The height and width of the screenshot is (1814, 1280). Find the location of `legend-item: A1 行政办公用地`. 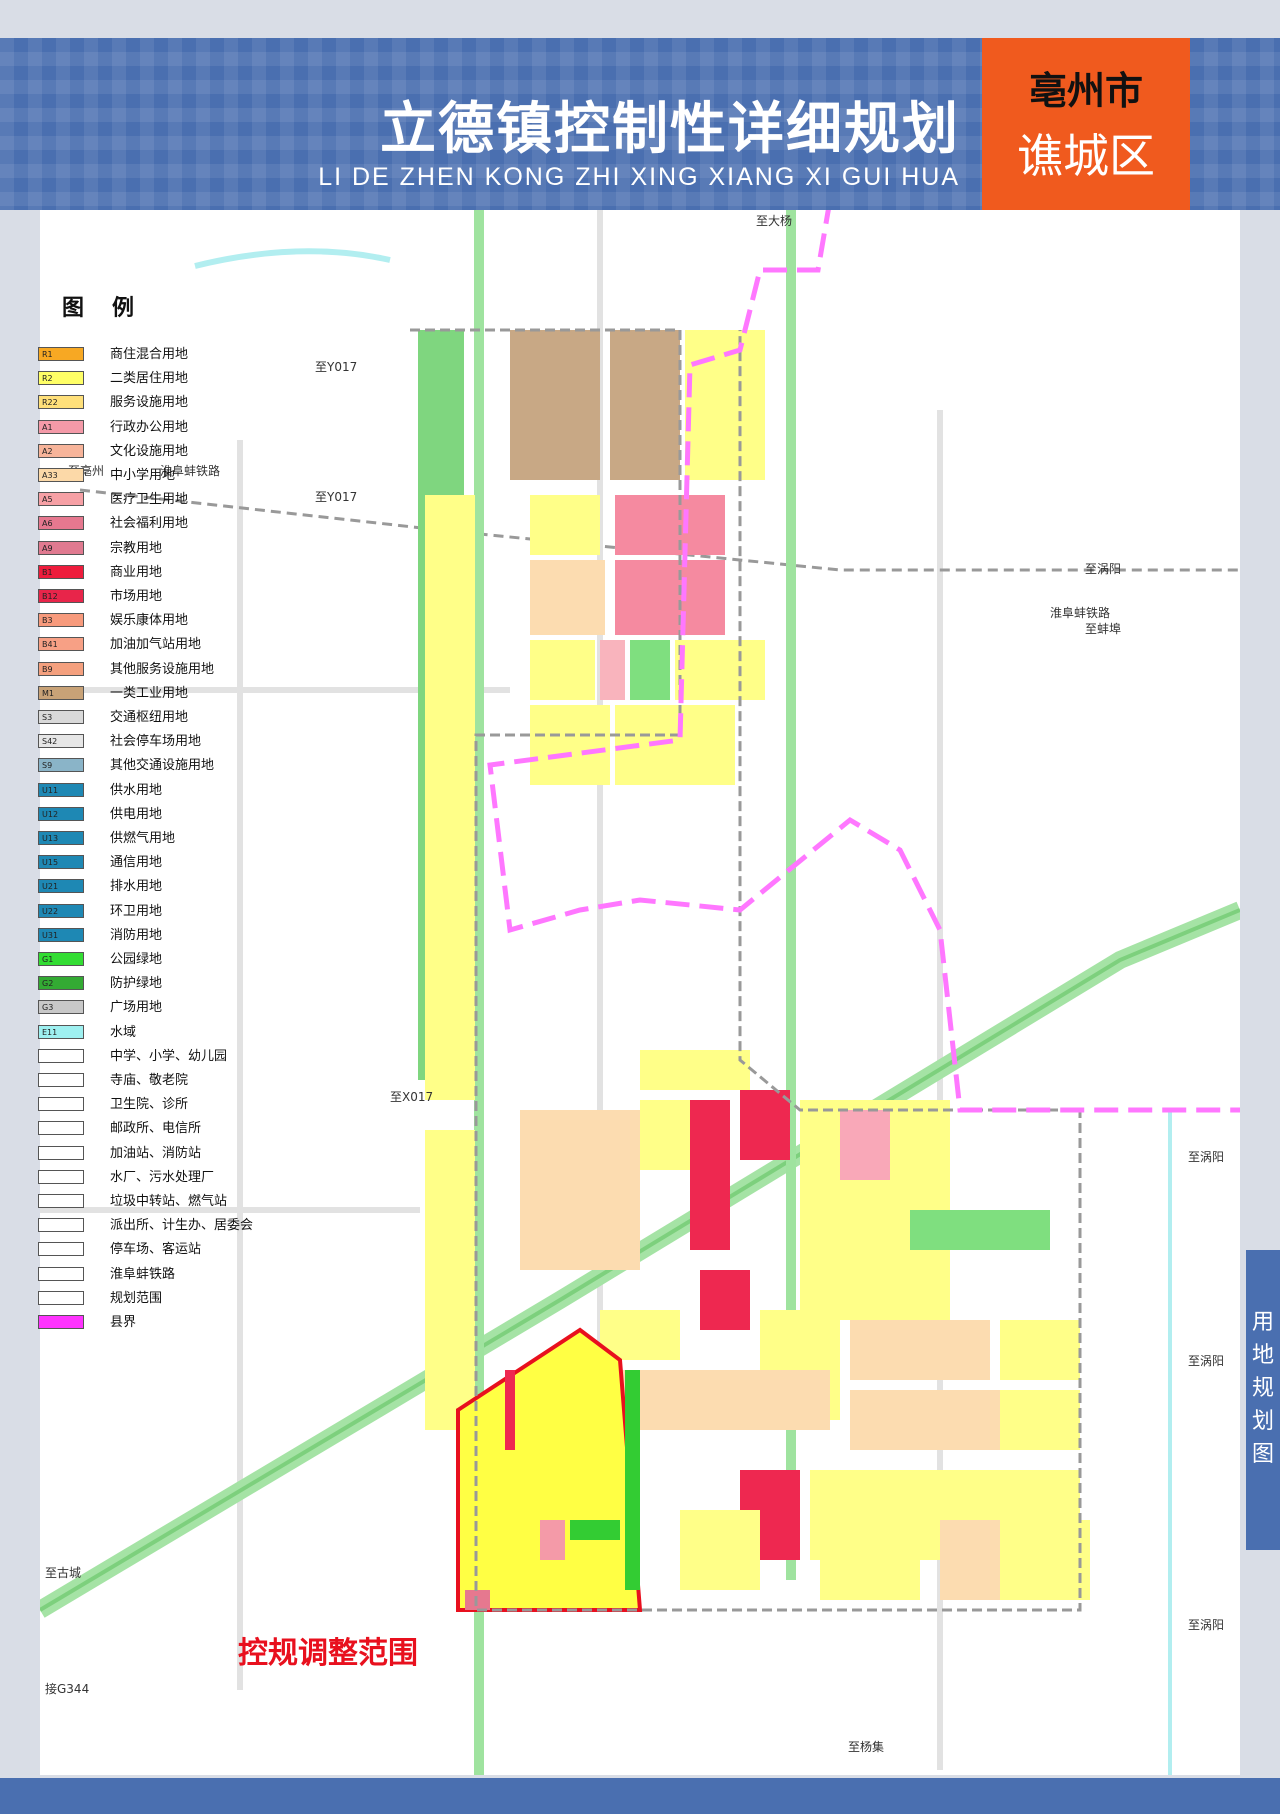

legend-item: A1 行政办公用地 is located at coordinates (168, 428).